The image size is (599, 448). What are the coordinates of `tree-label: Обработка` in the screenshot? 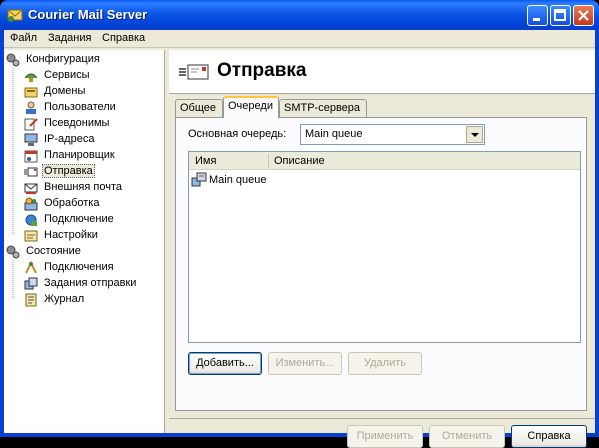 It's located at (72, 203).